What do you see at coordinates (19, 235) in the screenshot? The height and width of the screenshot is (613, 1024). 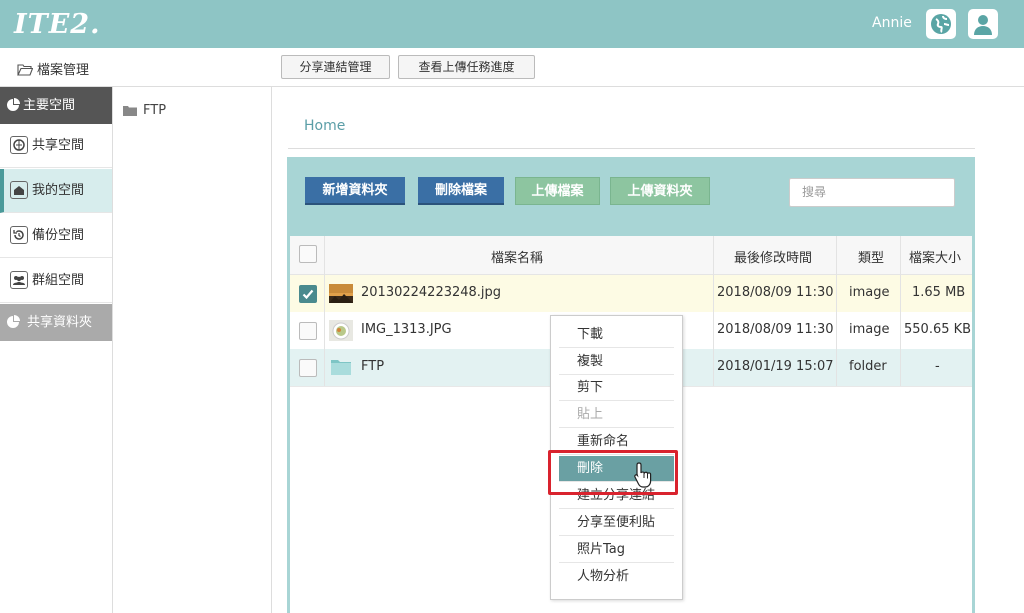 I see `backup-icon` at bounding box center [19, 235].